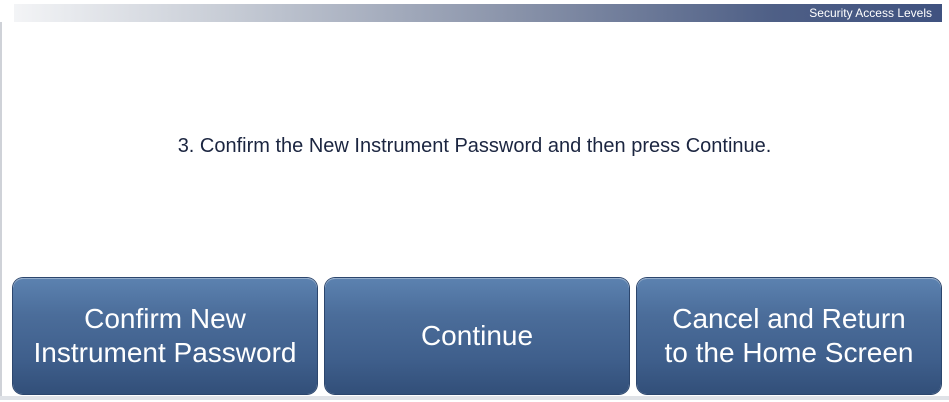 This screenshot has width=949, height=402. What do you see at coordinates (478, 13) in the screenshot?
I see `header-bar: Security Access Levels` at bounding box center [478, 13].